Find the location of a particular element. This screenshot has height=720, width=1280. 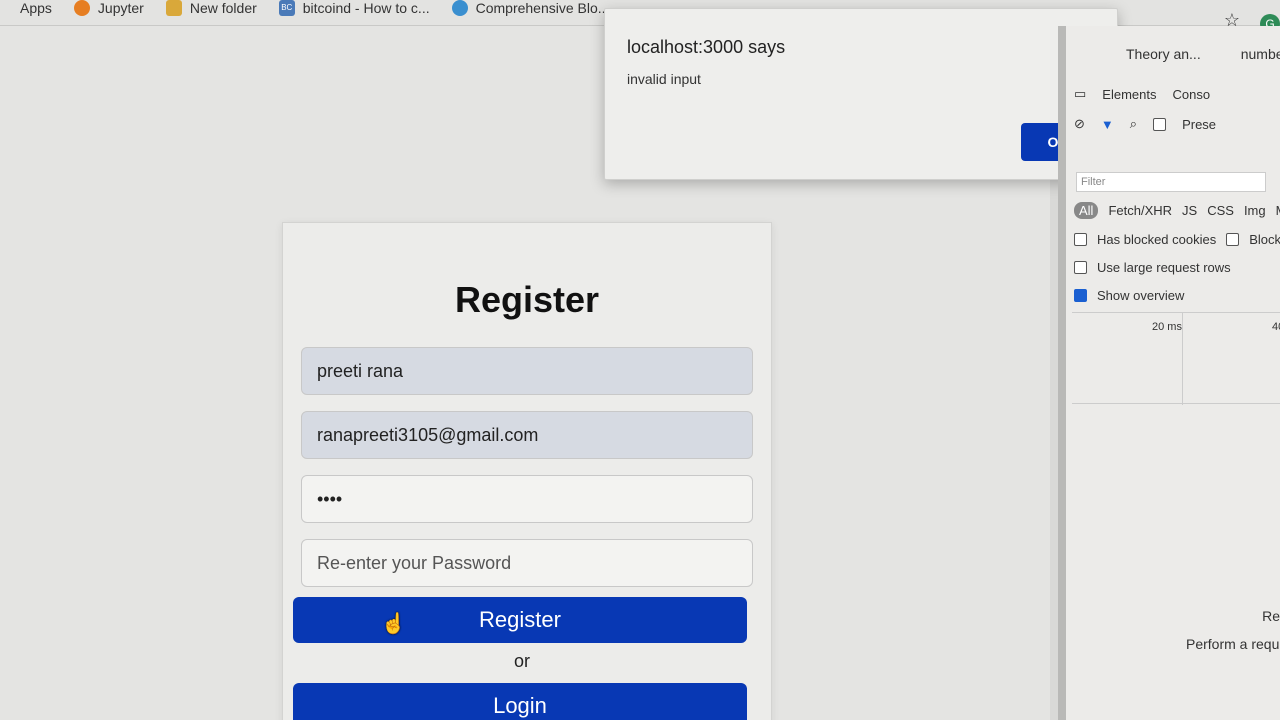

password-field: •••• is located at coordinates (527, 499).